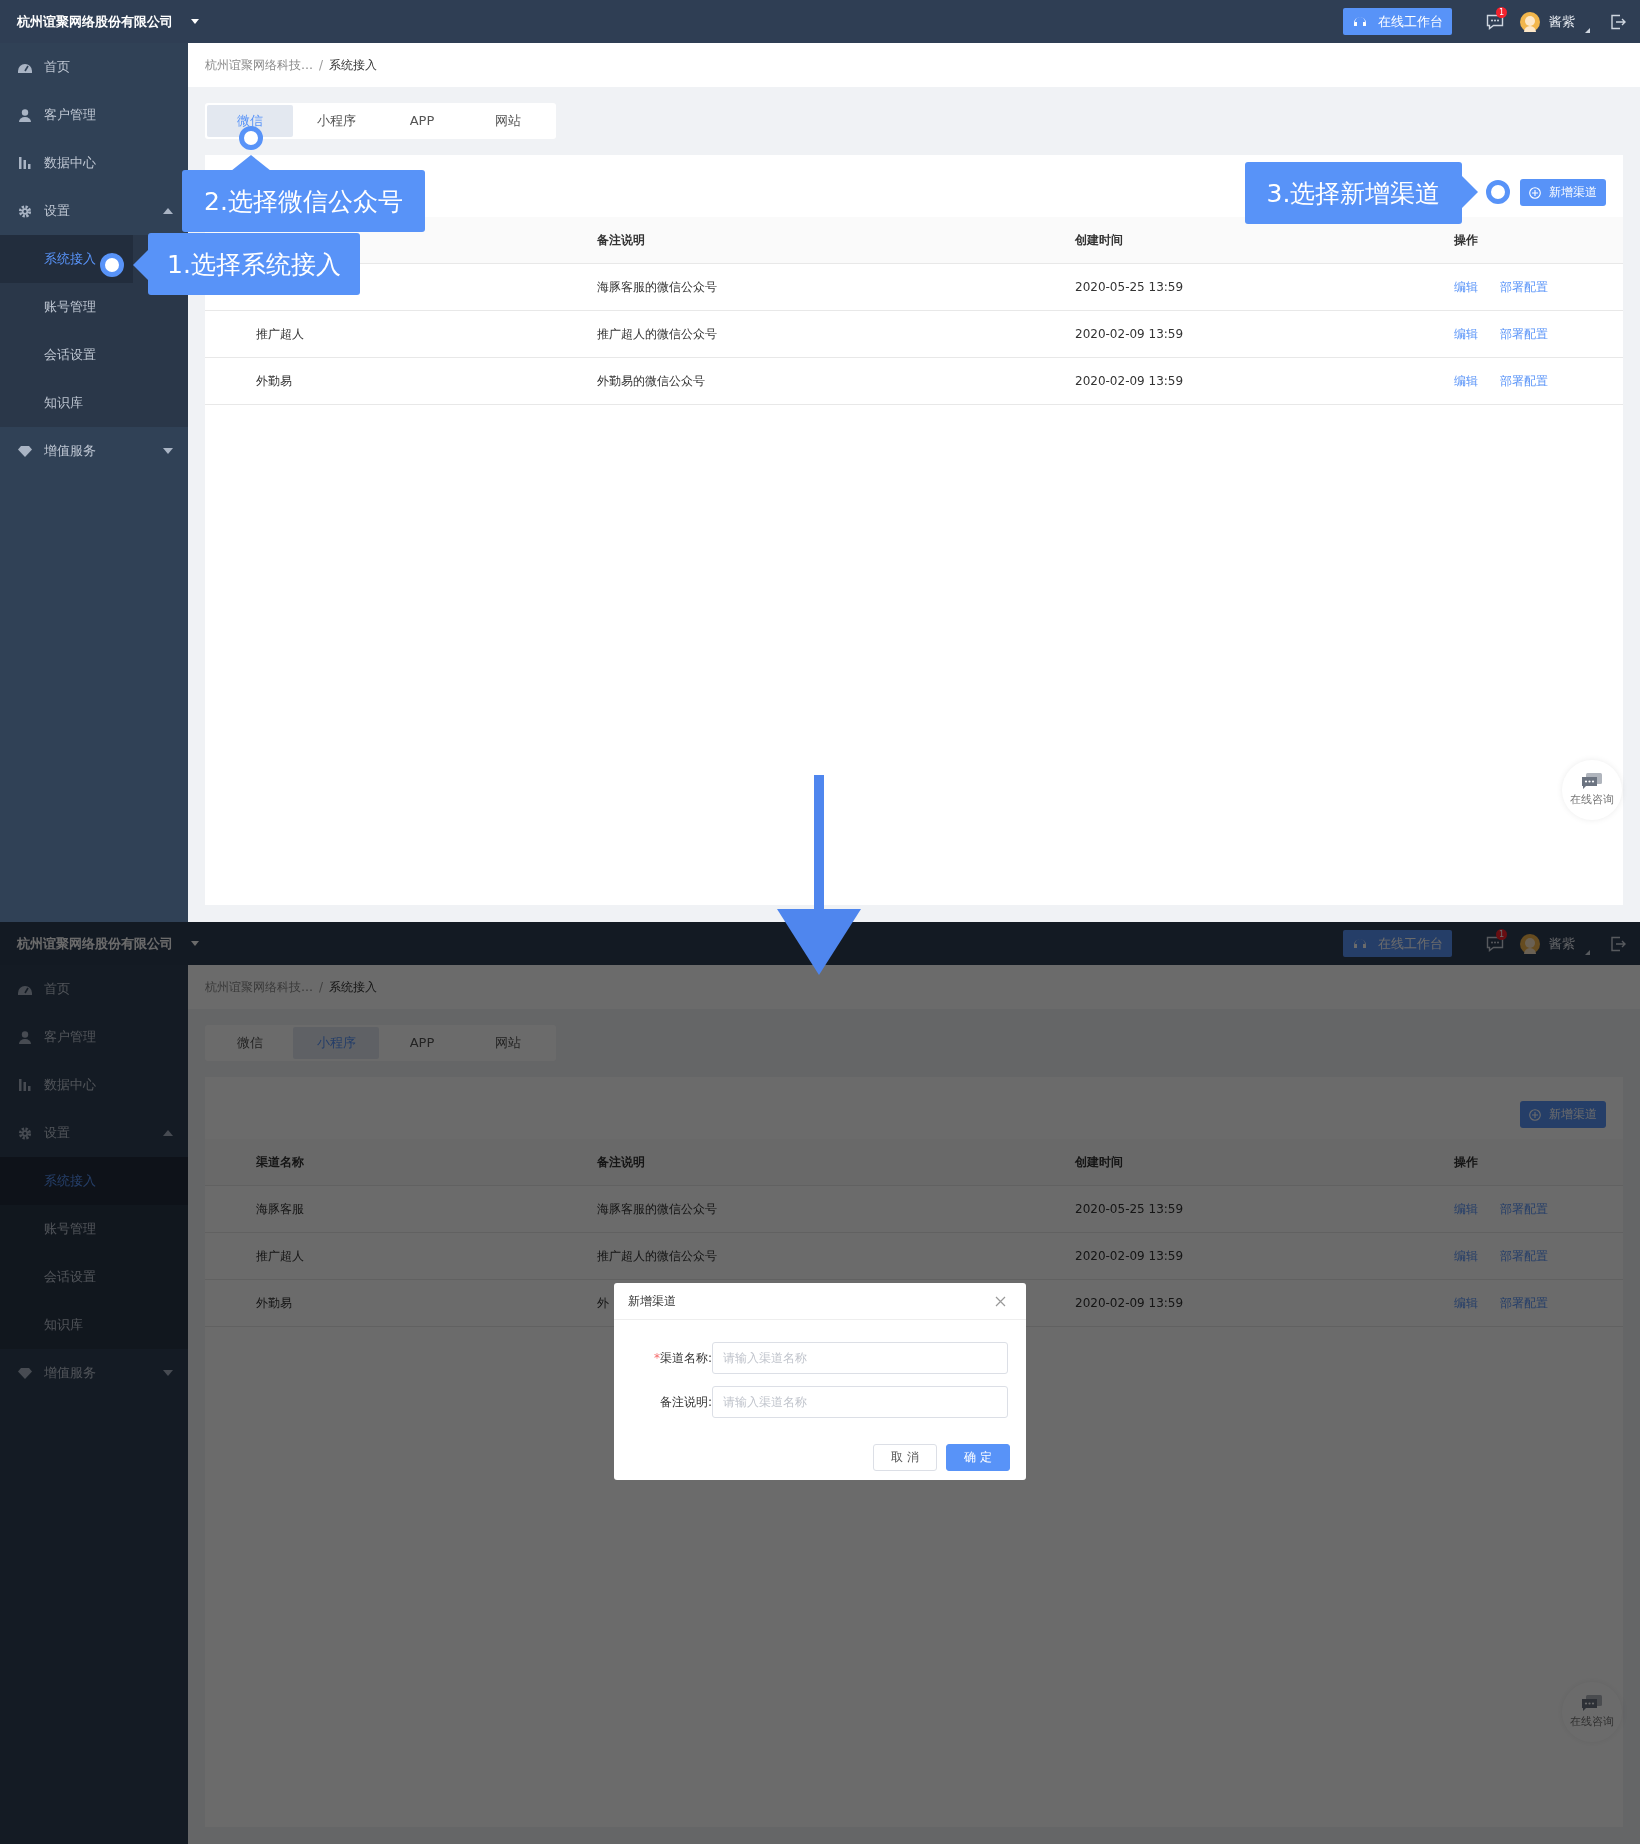 The height and width of the screenshot is (1844, 1640). What do you see at coordinates (652, 1301) in the screenshot?
I see `dialog-title: 新增渠道` at bounding box center [652, 1301].